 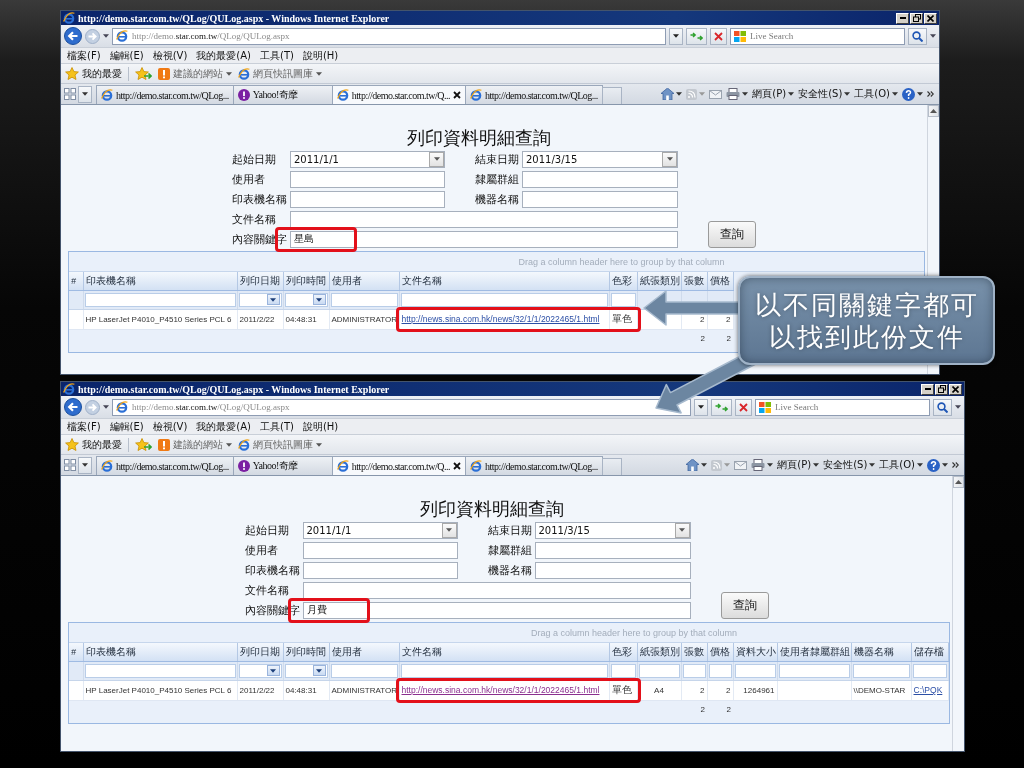 What do you see at coordinates (143, 444) in the screenshot?
I see `add-favorite-button` at bounding box center [143, 444].